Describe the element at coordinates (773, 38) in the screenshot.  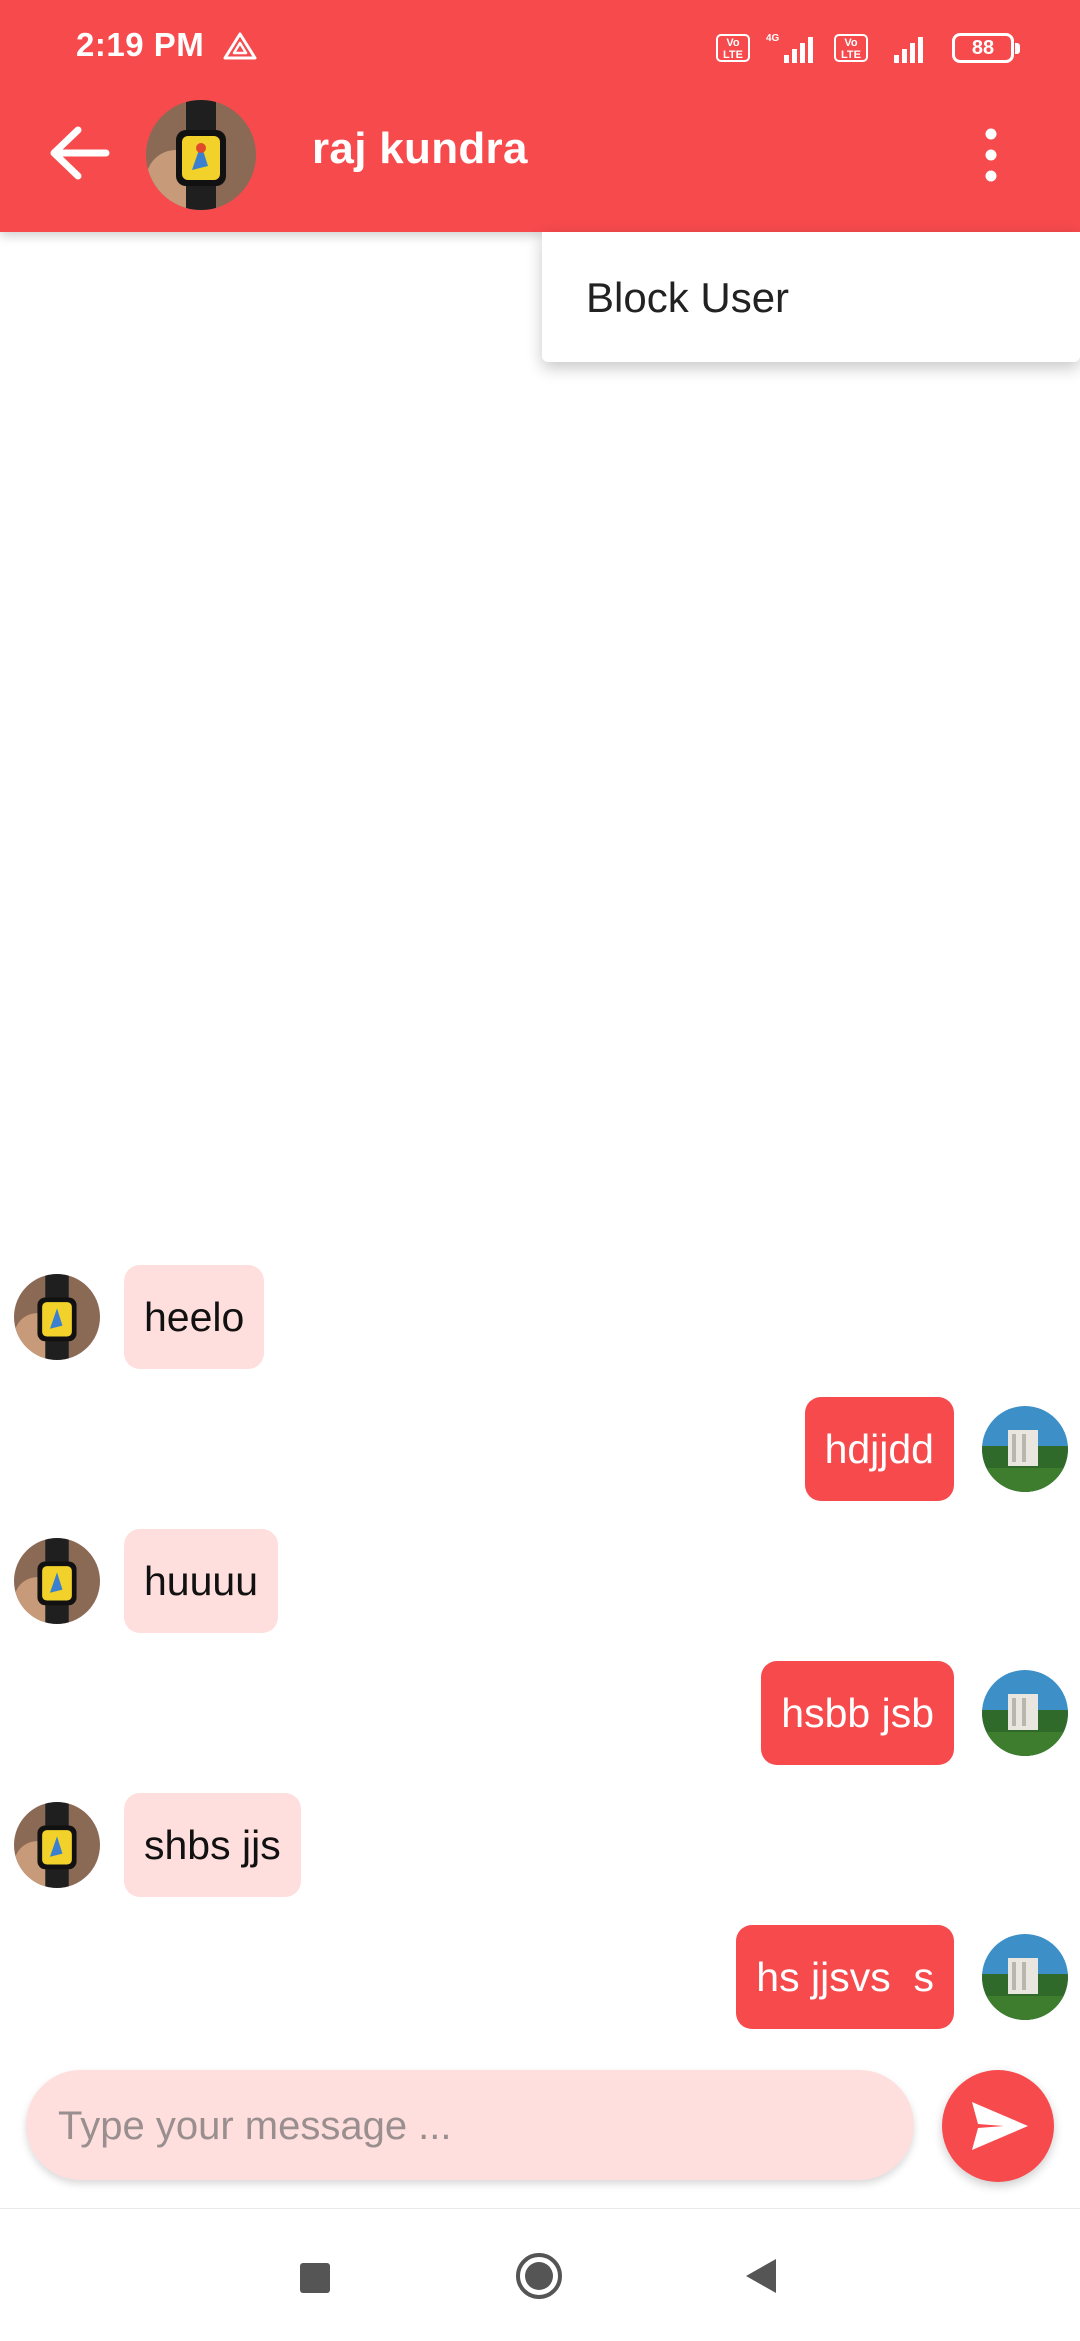
I see `network-type-label: 4G` at that location.